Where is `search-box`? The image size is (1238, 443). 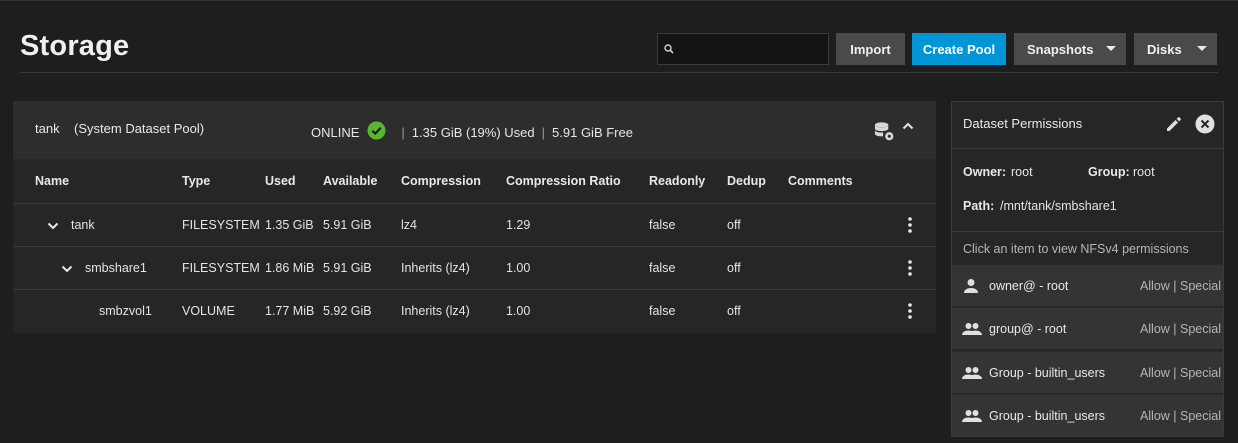 search-box is located at coordinates (743, 49).